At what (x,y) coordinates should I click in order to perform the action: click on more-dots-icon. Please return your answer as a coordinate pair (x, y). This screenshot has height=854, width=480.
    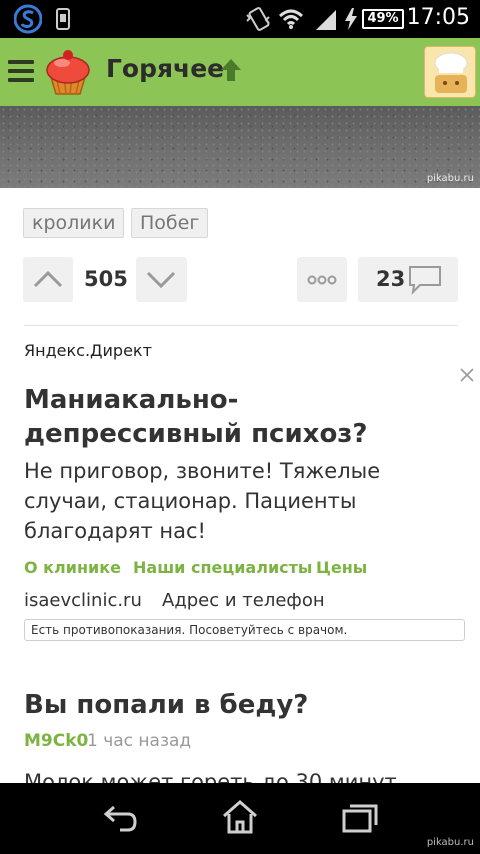
    Looking at the image, I should click on (322, 280).